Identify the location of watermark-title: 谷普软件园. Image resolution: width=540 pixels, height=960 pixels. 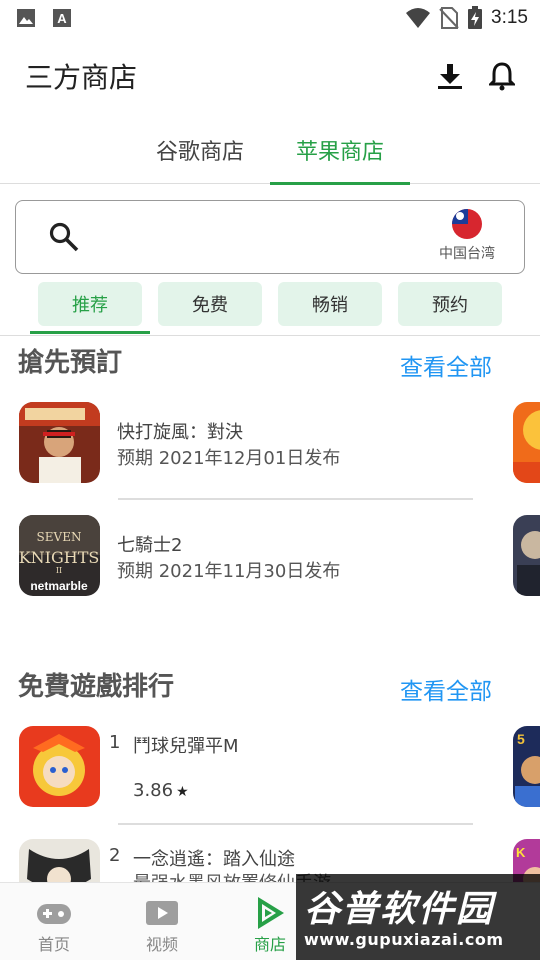
(399, 909).